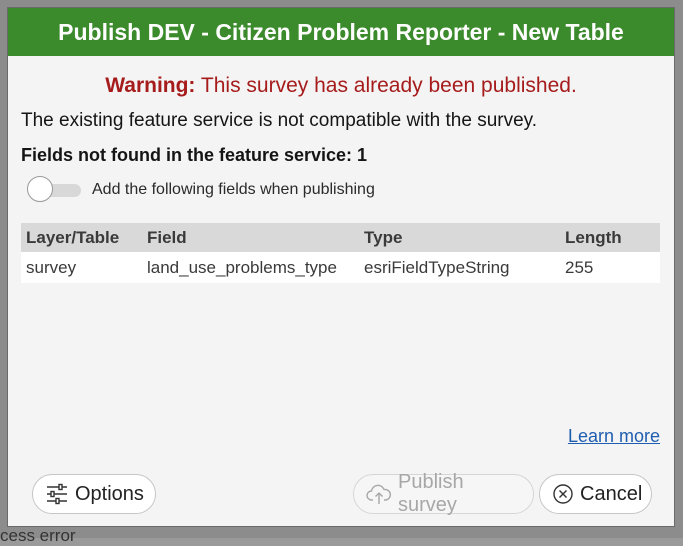 The image size is (683, 546). Describe the element at coordinates (459, 267) in the screenshot. I see `cell-type: esriFieldTypeString` at that location.